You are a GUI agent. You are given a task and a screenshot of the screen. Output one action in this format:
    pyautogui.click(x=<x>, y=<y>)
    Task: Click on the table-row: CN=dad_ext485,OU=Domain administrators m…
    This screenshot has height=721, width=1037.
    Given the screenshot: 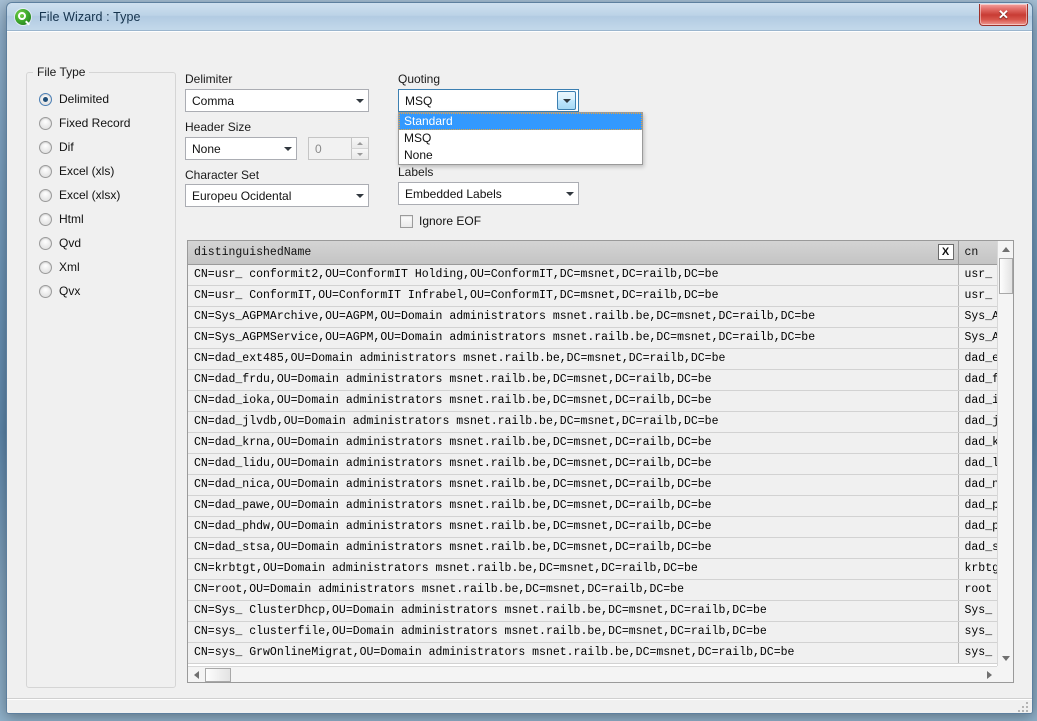 What is the action you would take?
    pyautogui.click(x=592, y=359)
    